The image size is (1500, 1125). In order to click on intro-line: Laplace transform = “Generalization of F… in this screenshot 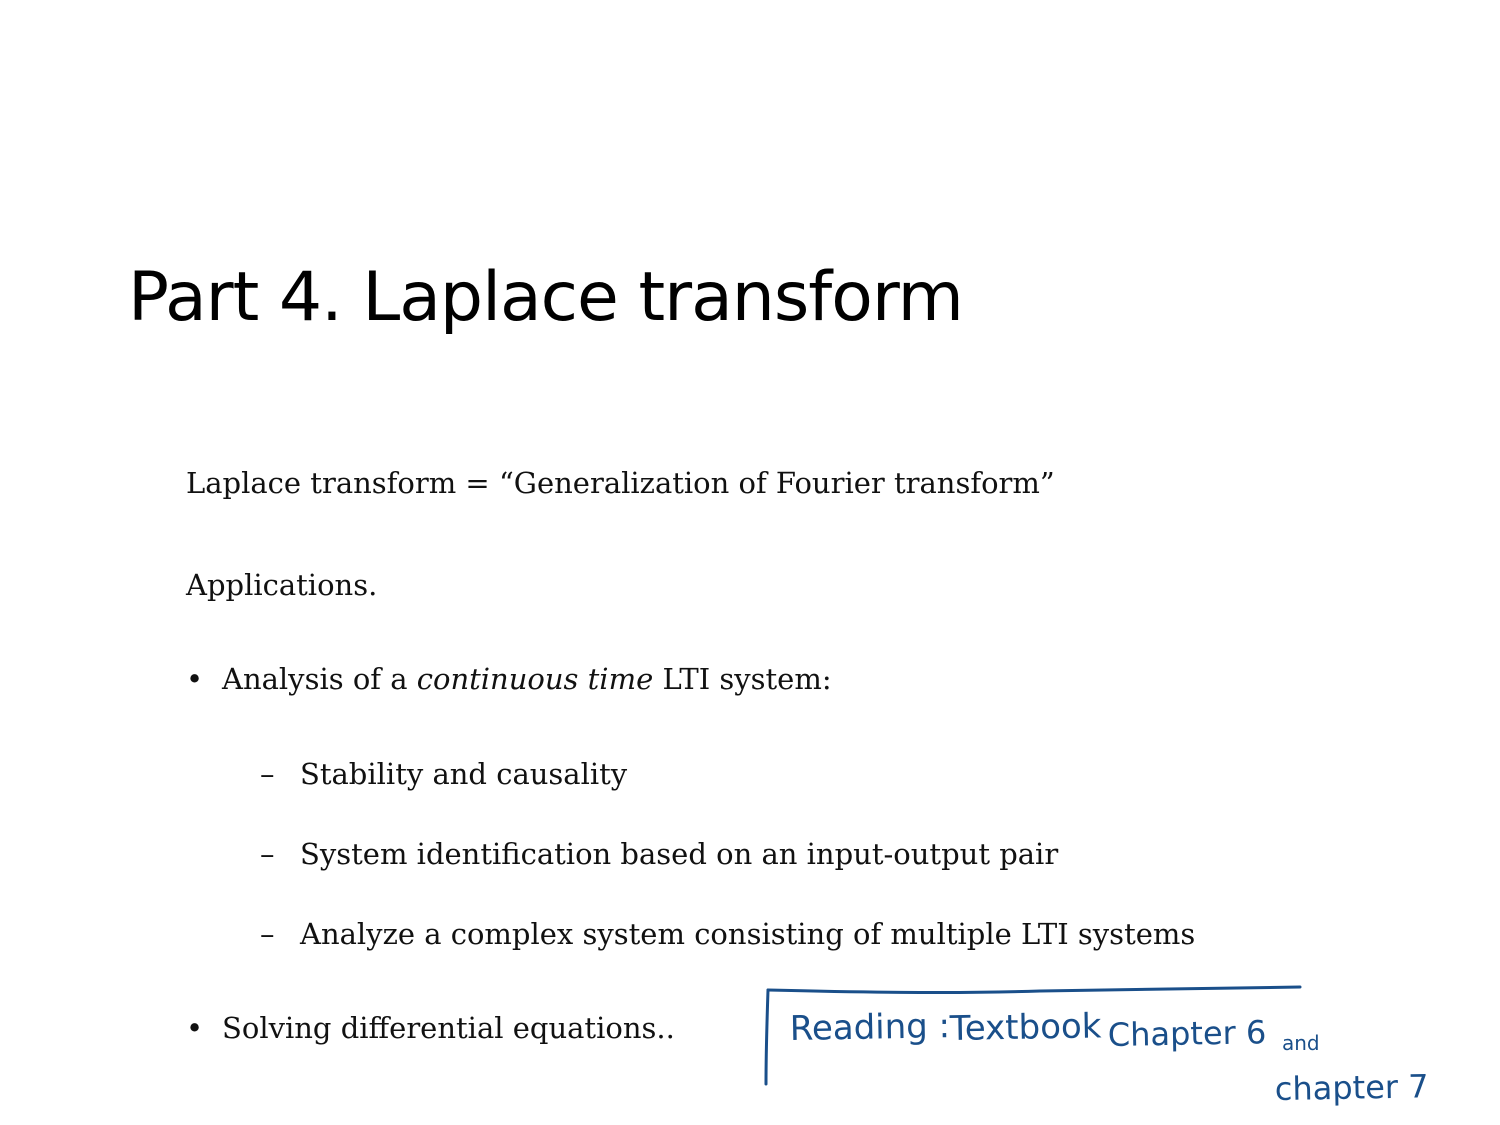, I will do `click(620, 483)`.